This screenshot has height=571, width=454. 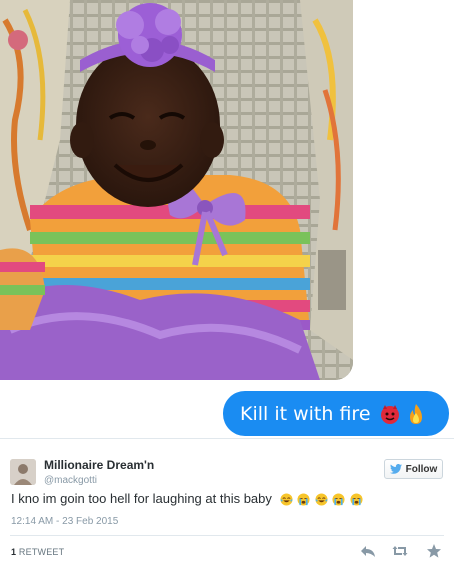 I want to click on avatar, so click(x=23, y=472).